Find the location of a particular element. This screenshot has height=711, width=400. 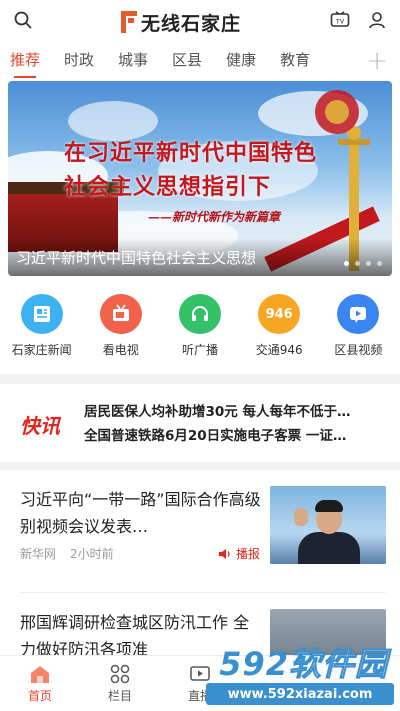

nav-columns: 栏目 is located at coordinates (120, 683).